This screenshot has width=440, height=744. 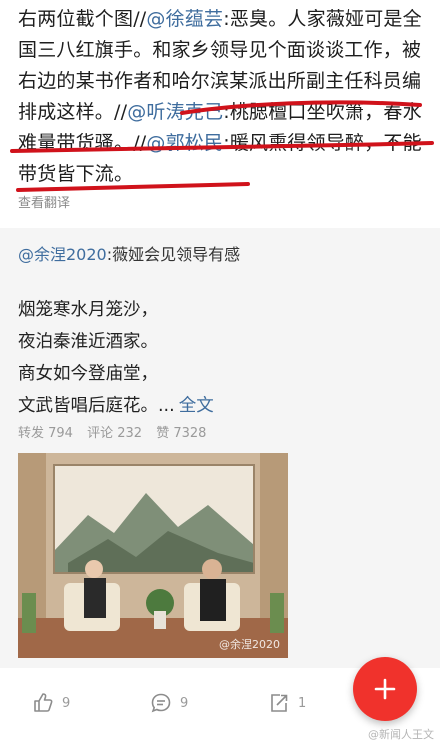 I want to click on thumbs-up-icon, so click(x=43, y=702).